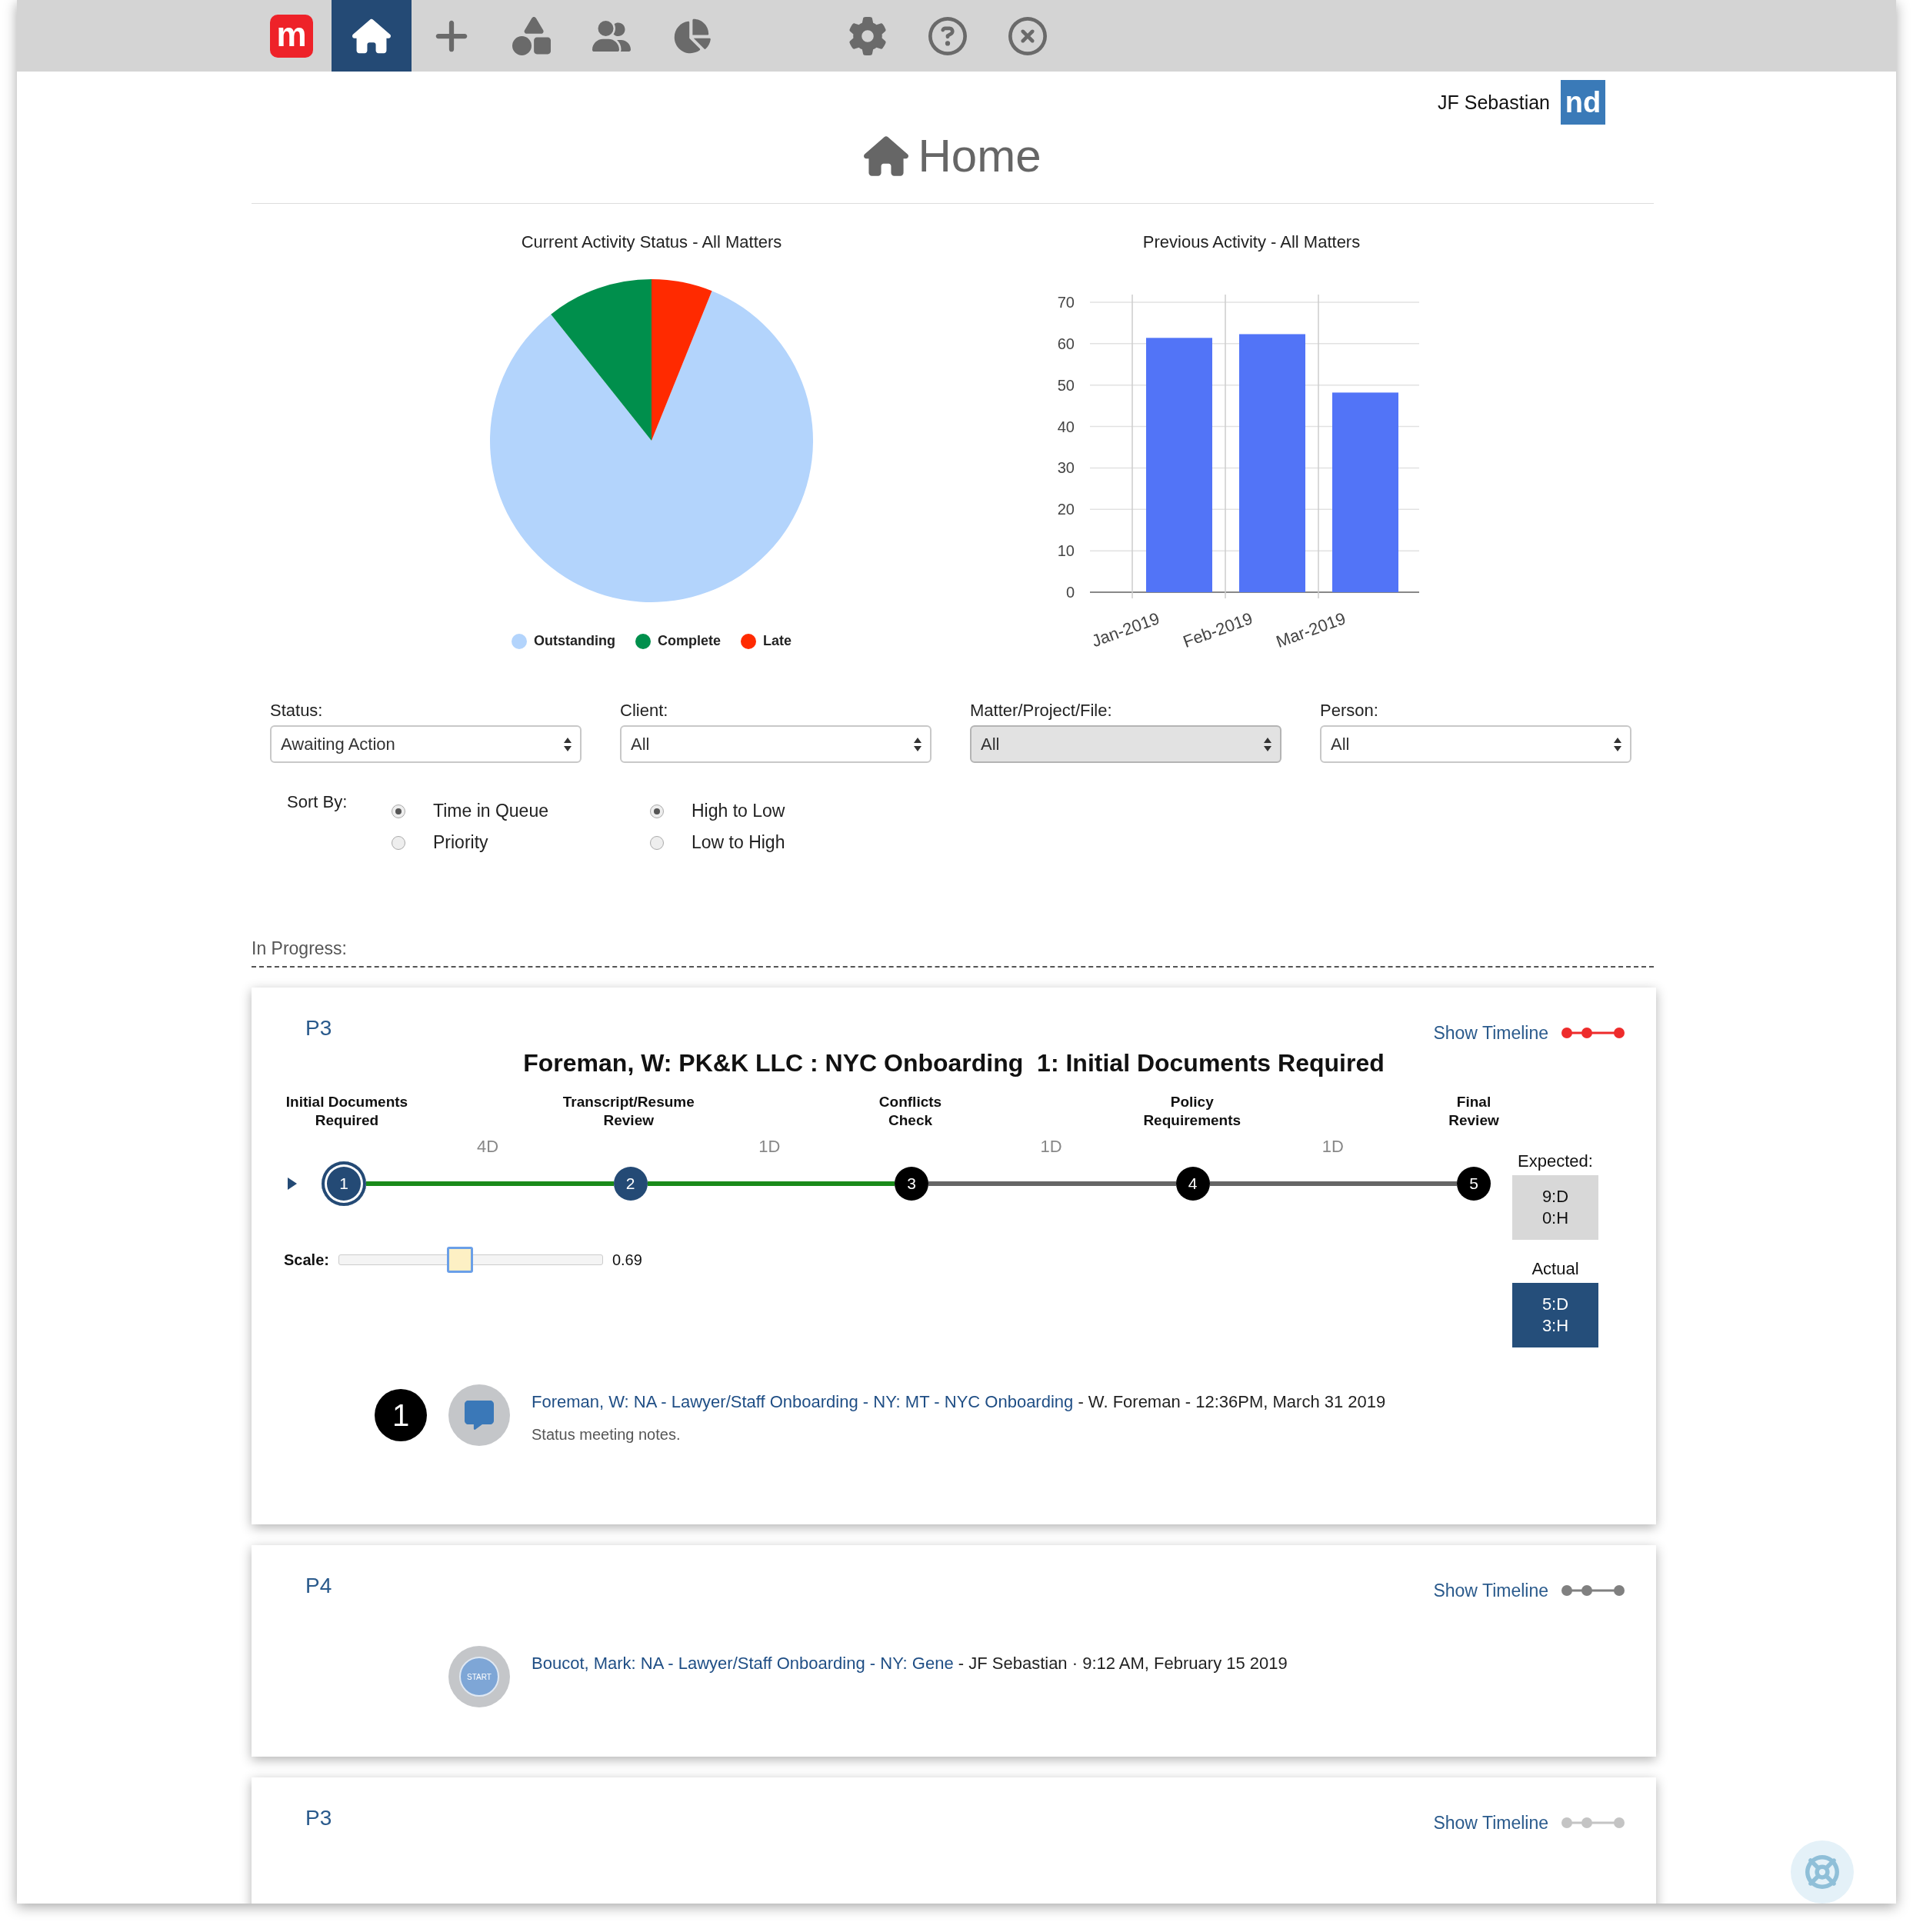 The width and height of the screenshot is (1923, 1932). Describe the element at coordinates (886, 156) in the screenshot. I see `home-icon` at that location.